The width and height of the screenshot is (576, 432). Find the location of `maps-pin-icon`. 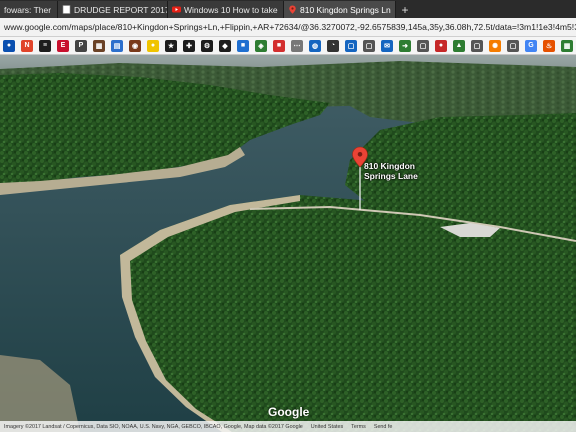

maps-pin-icon is located at coordinates (292, 9).